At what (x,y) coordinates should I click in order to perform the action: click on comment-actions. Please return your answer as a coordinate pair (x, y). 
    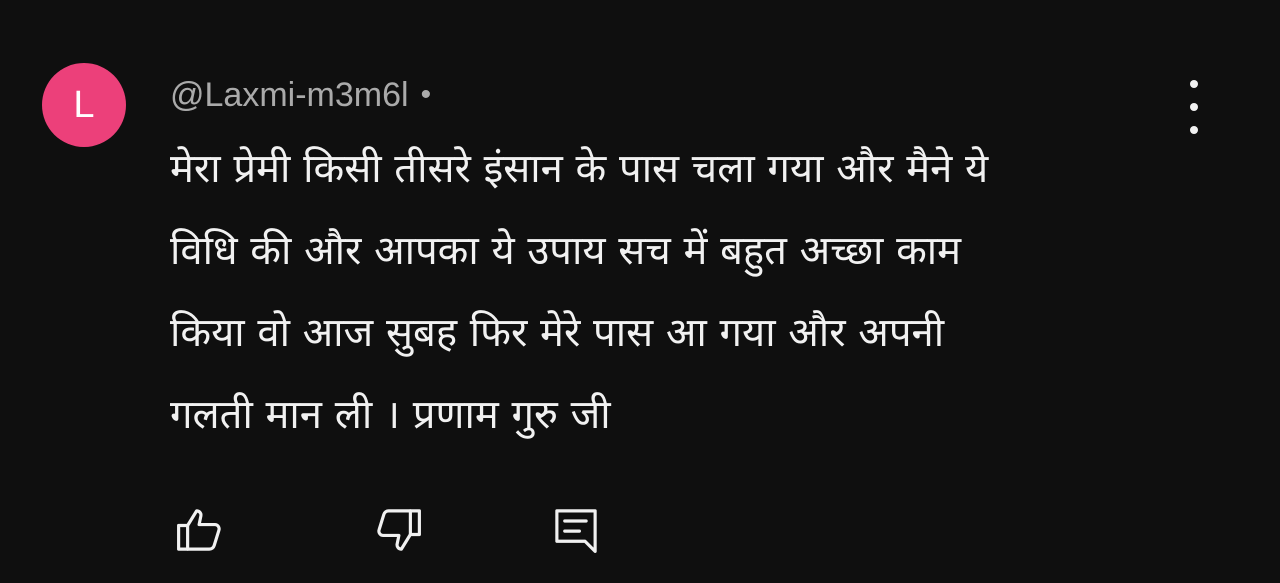
    Looking at the image, I should click on (398, 530).